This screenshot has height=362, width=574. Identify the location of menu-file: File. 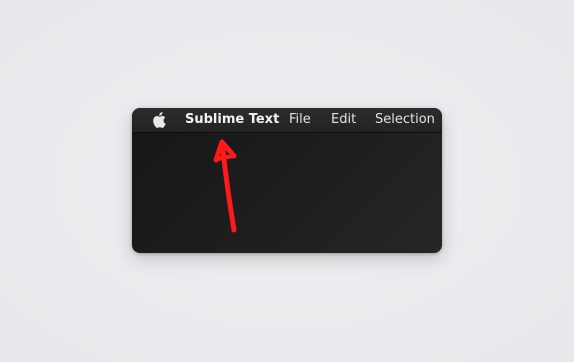
(300, 120).